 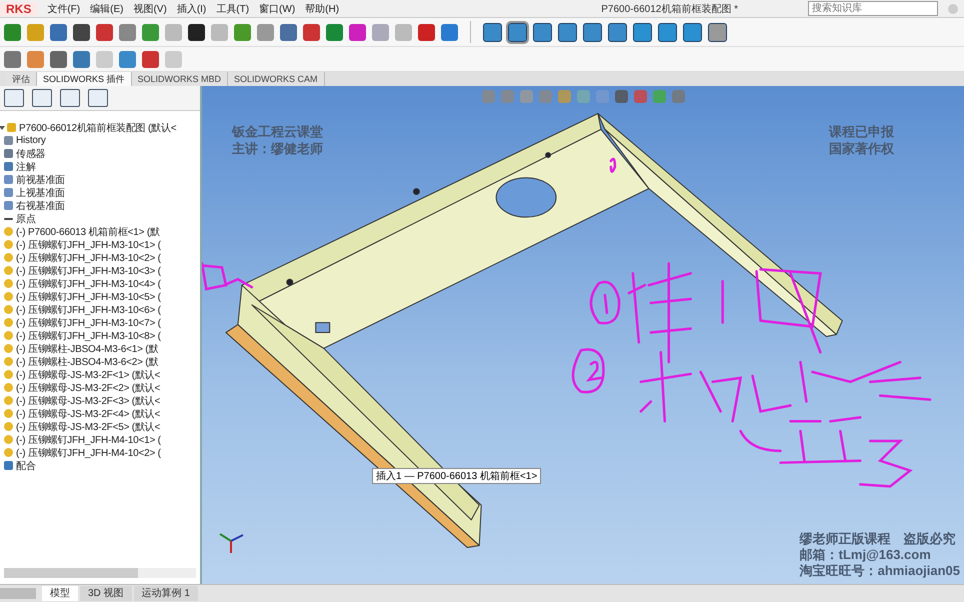 I want to click on tree-item: (-) 压铆螺钉JFH_JFH-M3-10<1> (, so click(x=88, y=245).